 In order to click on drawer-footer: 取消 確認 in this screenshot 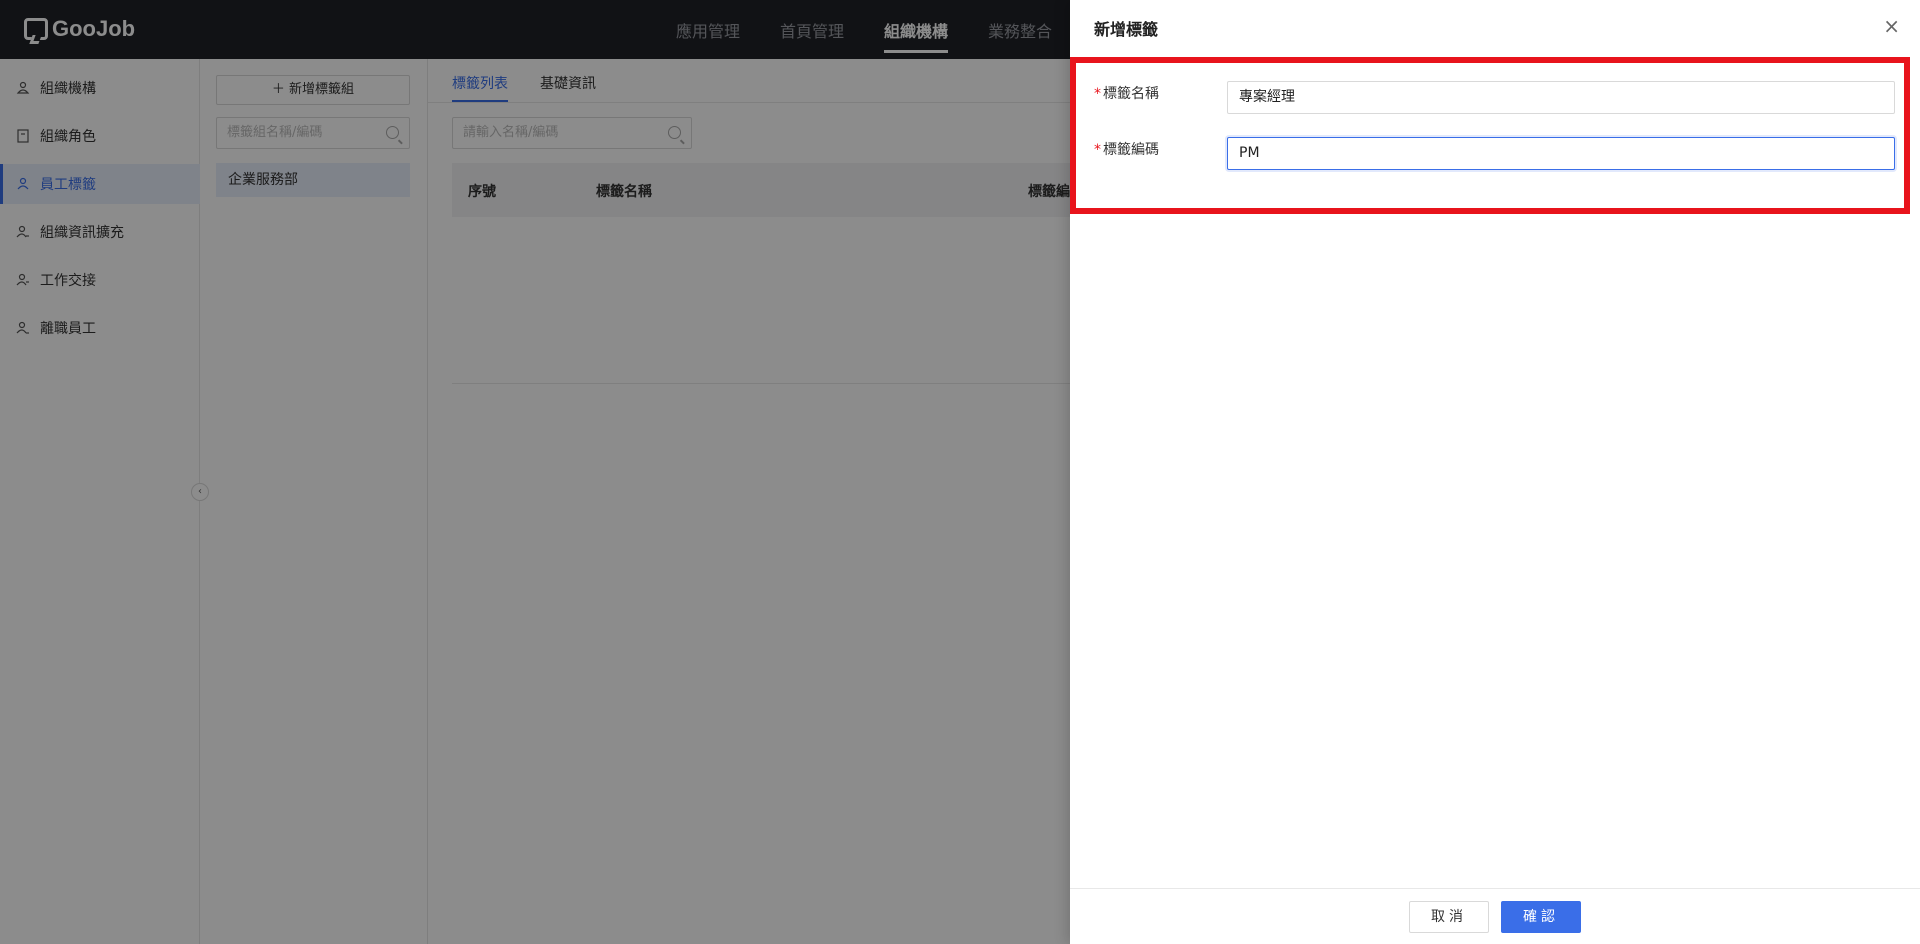, I will do `click(1495, 916)`.